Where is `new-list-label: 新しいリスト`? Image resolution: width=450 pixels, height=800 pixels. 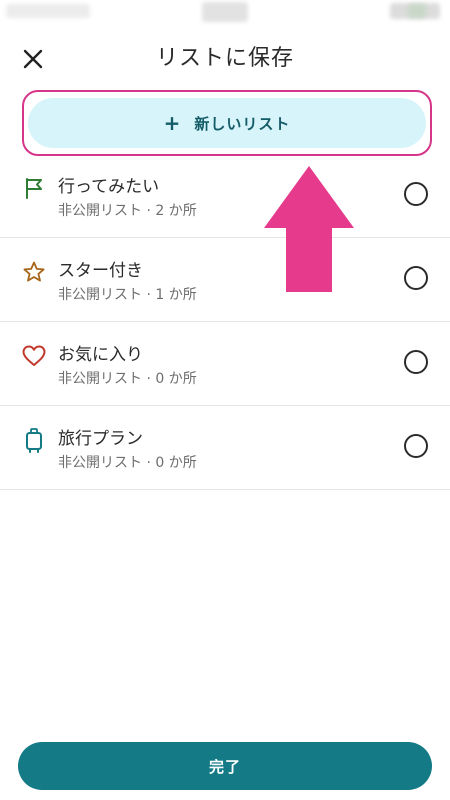
new-list-label: 新しいリスト is located at coordinates (242, 123).